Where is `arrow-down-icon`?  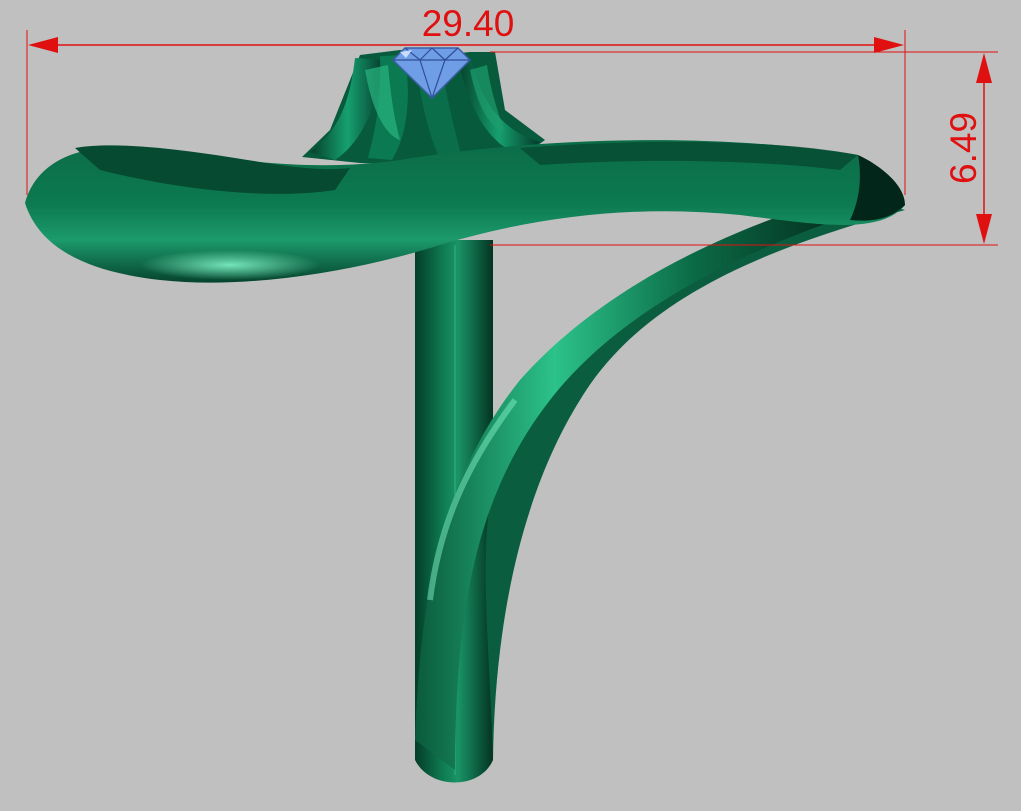
arrow-down-icon is located at coordinates (984, 229).